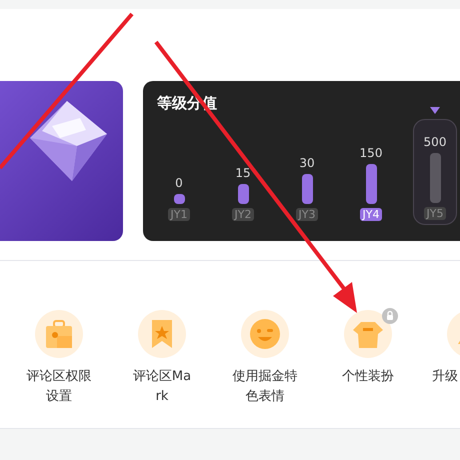 The width and height of the screenshot is (460, 460). What do you see at coordinates (445, 377) in the screenshot?
I see `privilege-label: 升级` at bounding box center [445, 377].